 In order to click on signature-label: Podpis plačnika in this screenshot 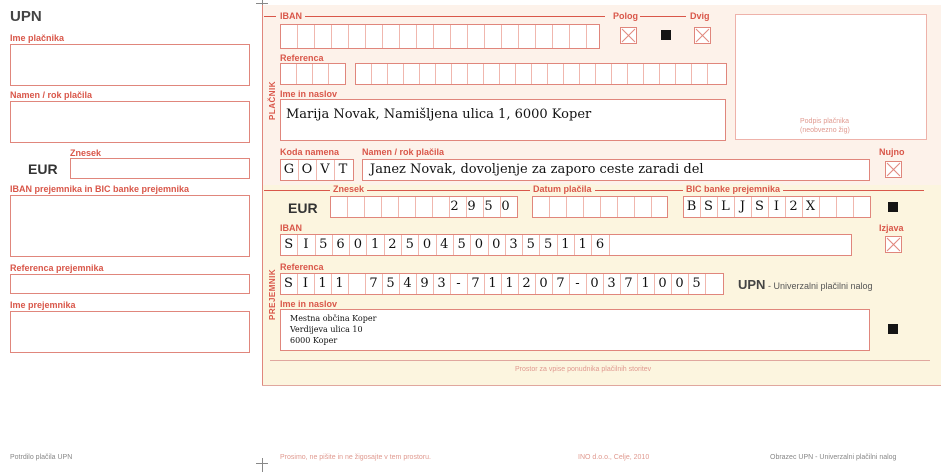, I will do `click(825, 121)`.